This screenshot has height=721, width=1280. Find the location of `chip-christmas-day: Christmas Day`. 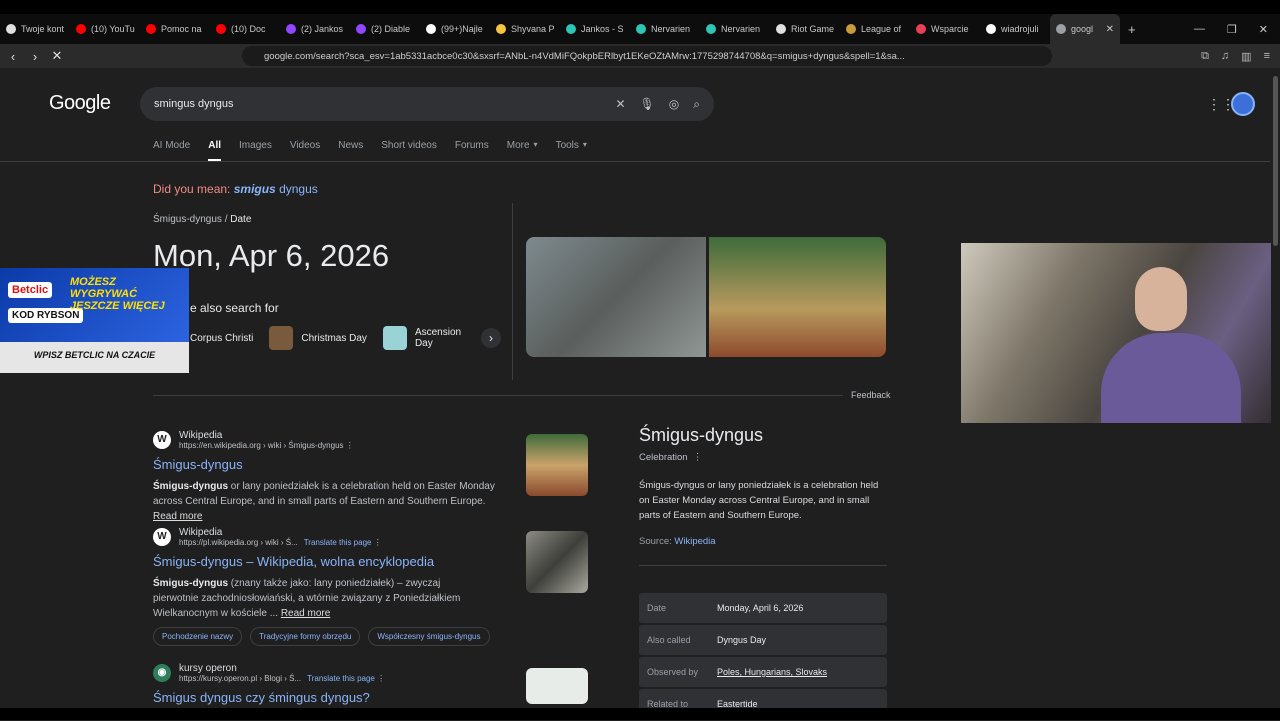

chip-christmas-day: Christmas Day is located at coordinates (318, 338).